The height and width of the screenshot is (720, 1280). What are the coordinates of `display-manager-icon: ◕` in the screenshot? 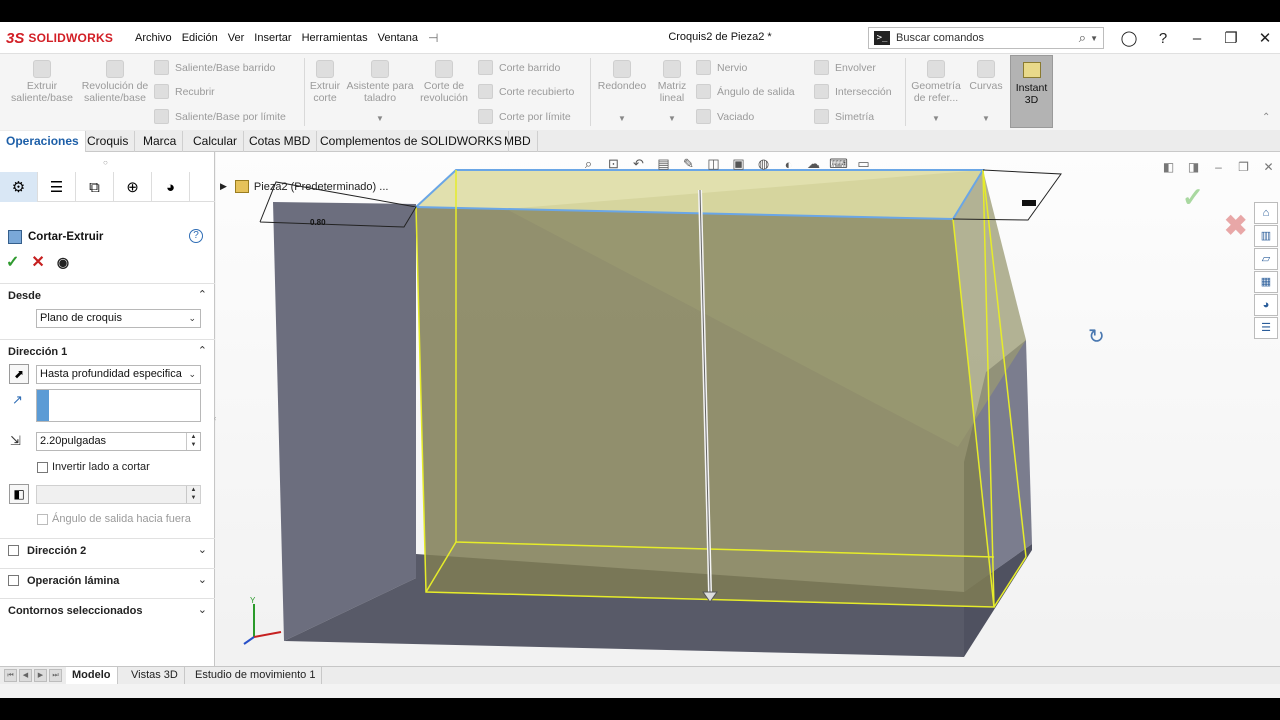 It's located at (171, 187).